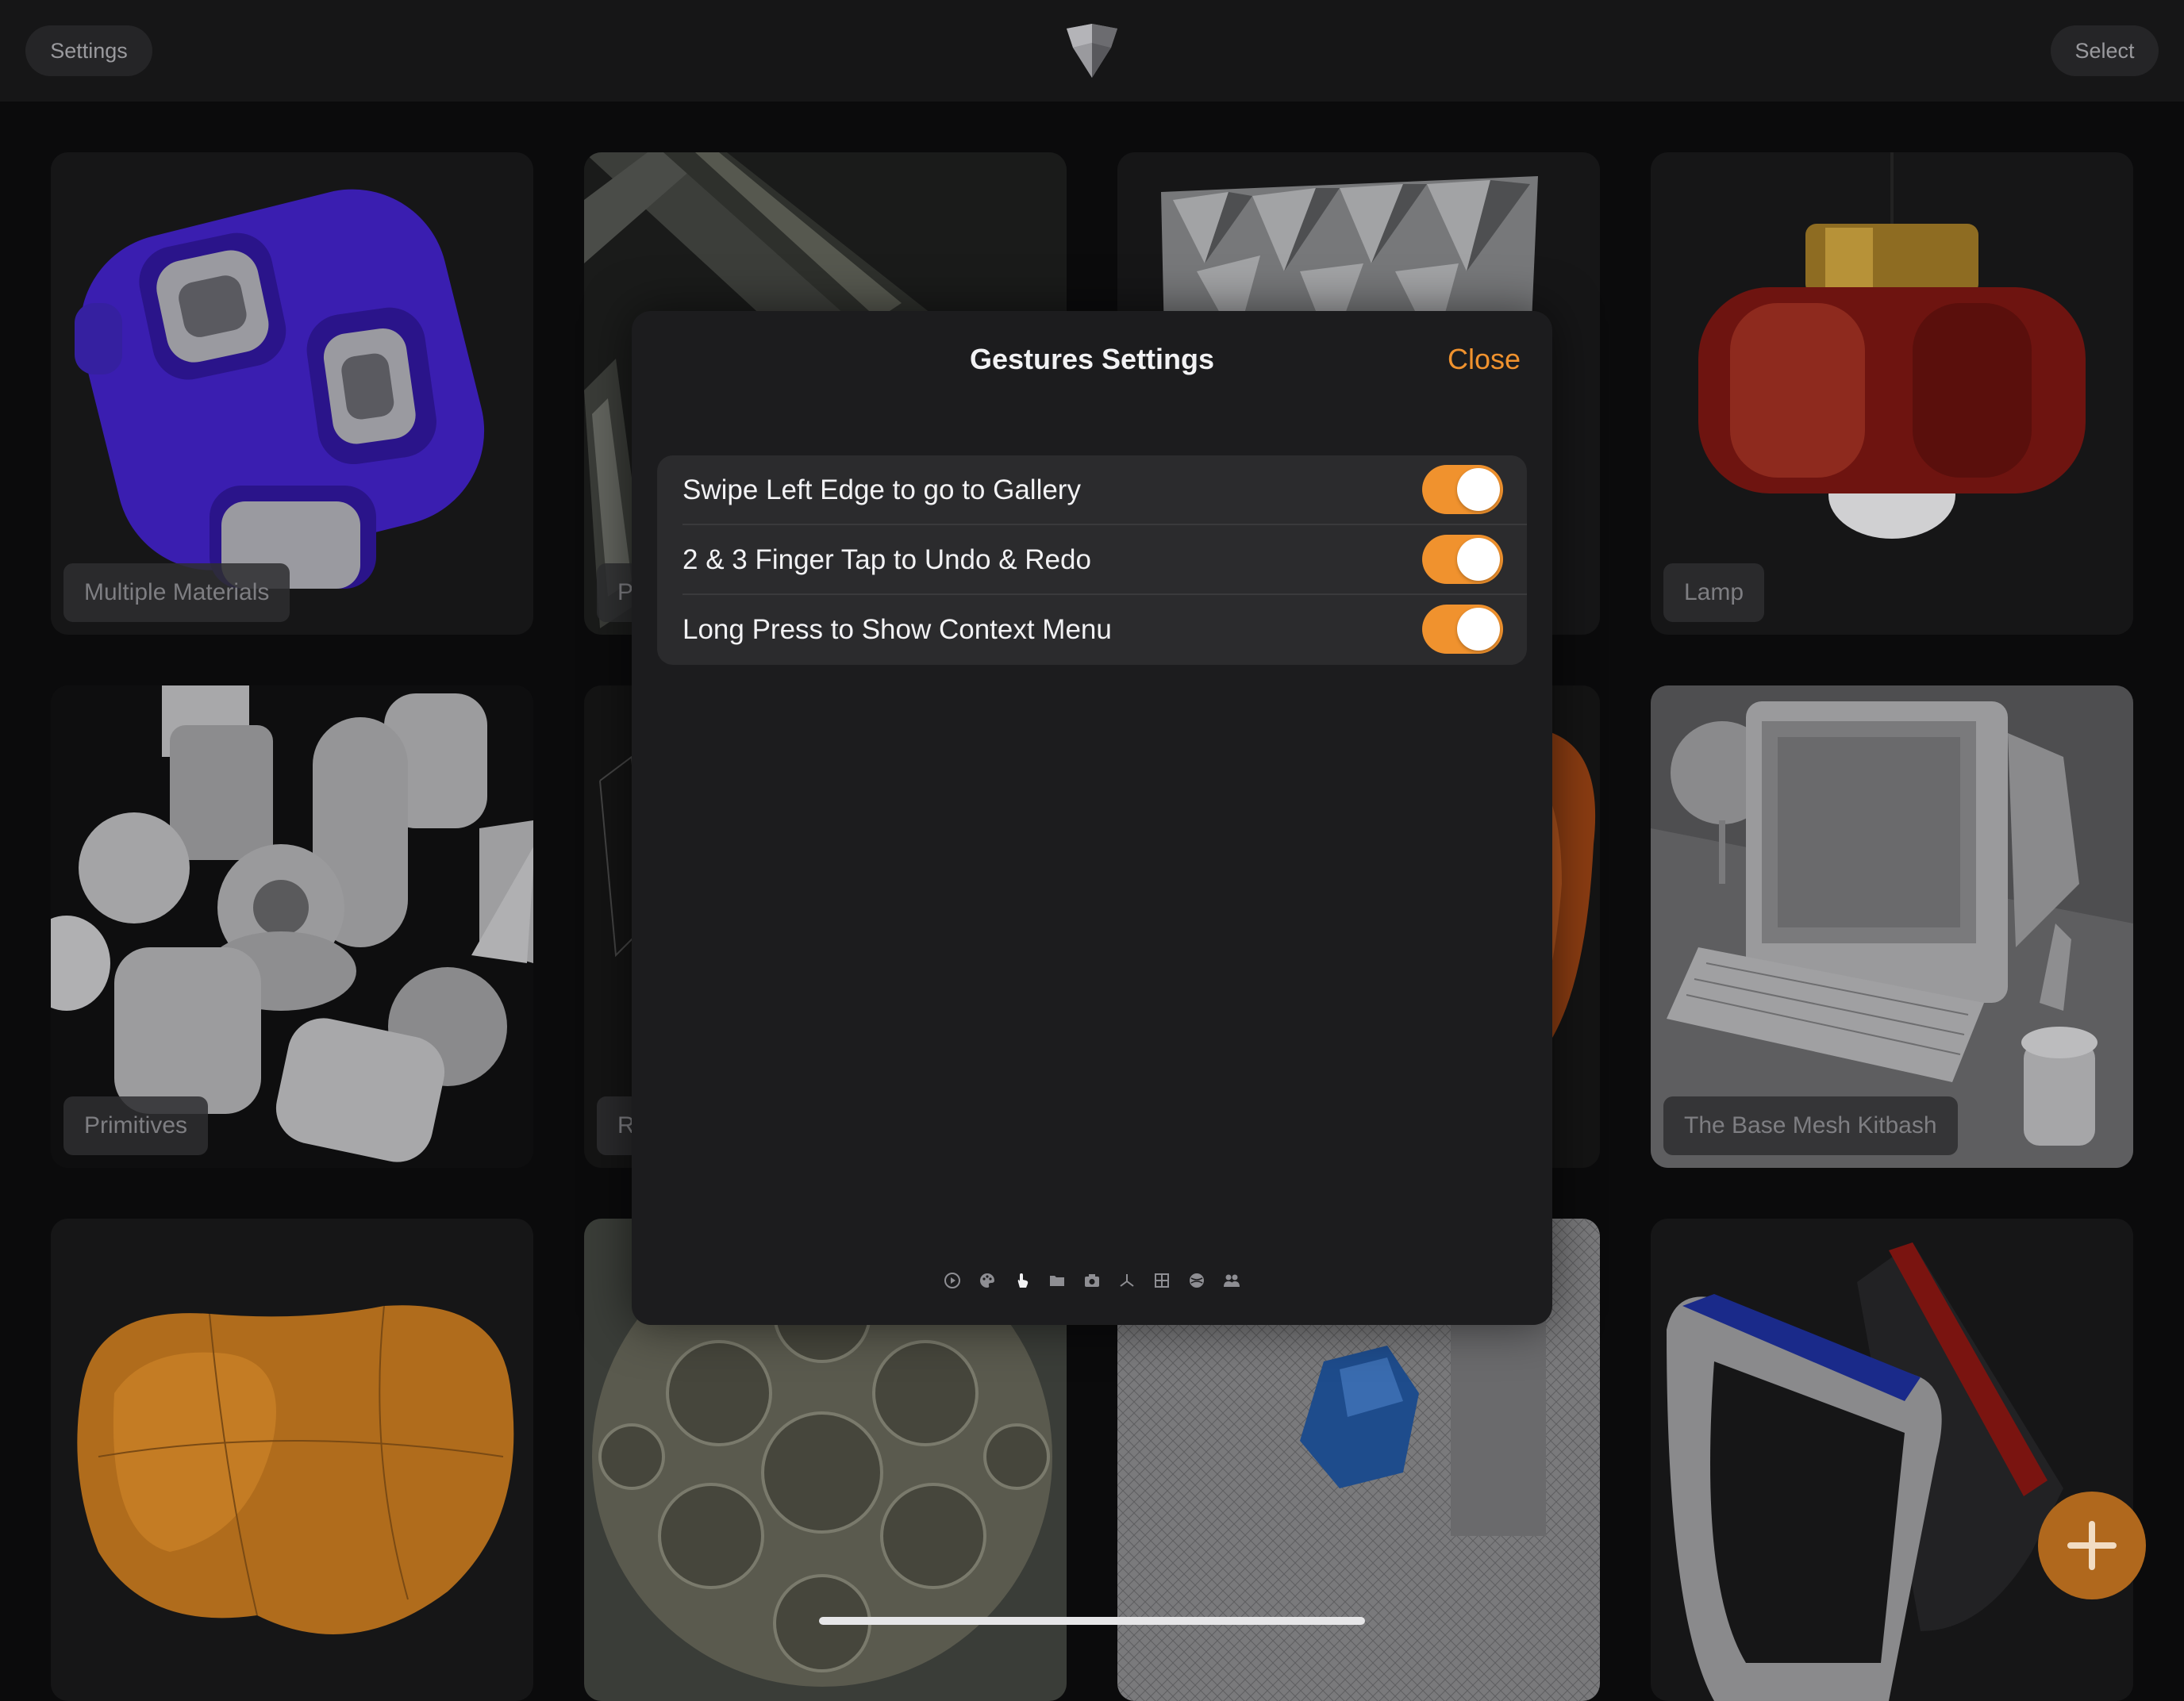 Image resolution: width=2184 pixels, height=1701 pixels. Describe the element at coordinates (136, 1125) in the screenshot. I see `card-label: Primitives` at that location.